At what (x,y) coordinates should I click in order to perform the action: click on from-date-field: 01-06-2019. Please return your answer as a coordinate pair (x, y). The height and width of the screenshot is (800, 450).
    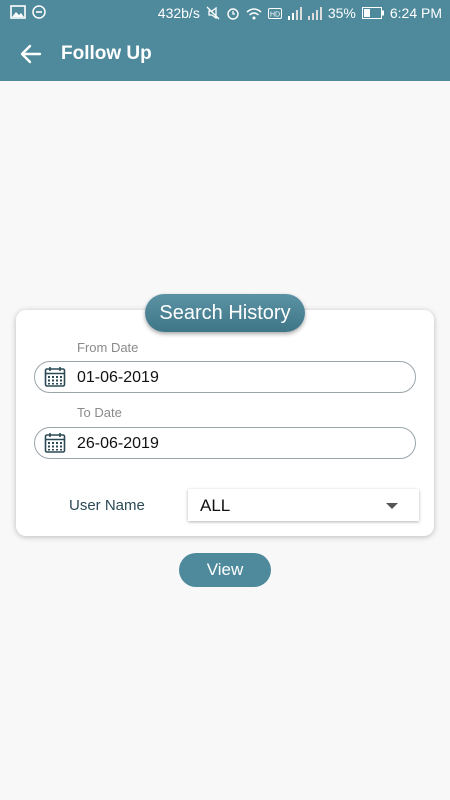
    Looking at the image, I should click on (225, 377).